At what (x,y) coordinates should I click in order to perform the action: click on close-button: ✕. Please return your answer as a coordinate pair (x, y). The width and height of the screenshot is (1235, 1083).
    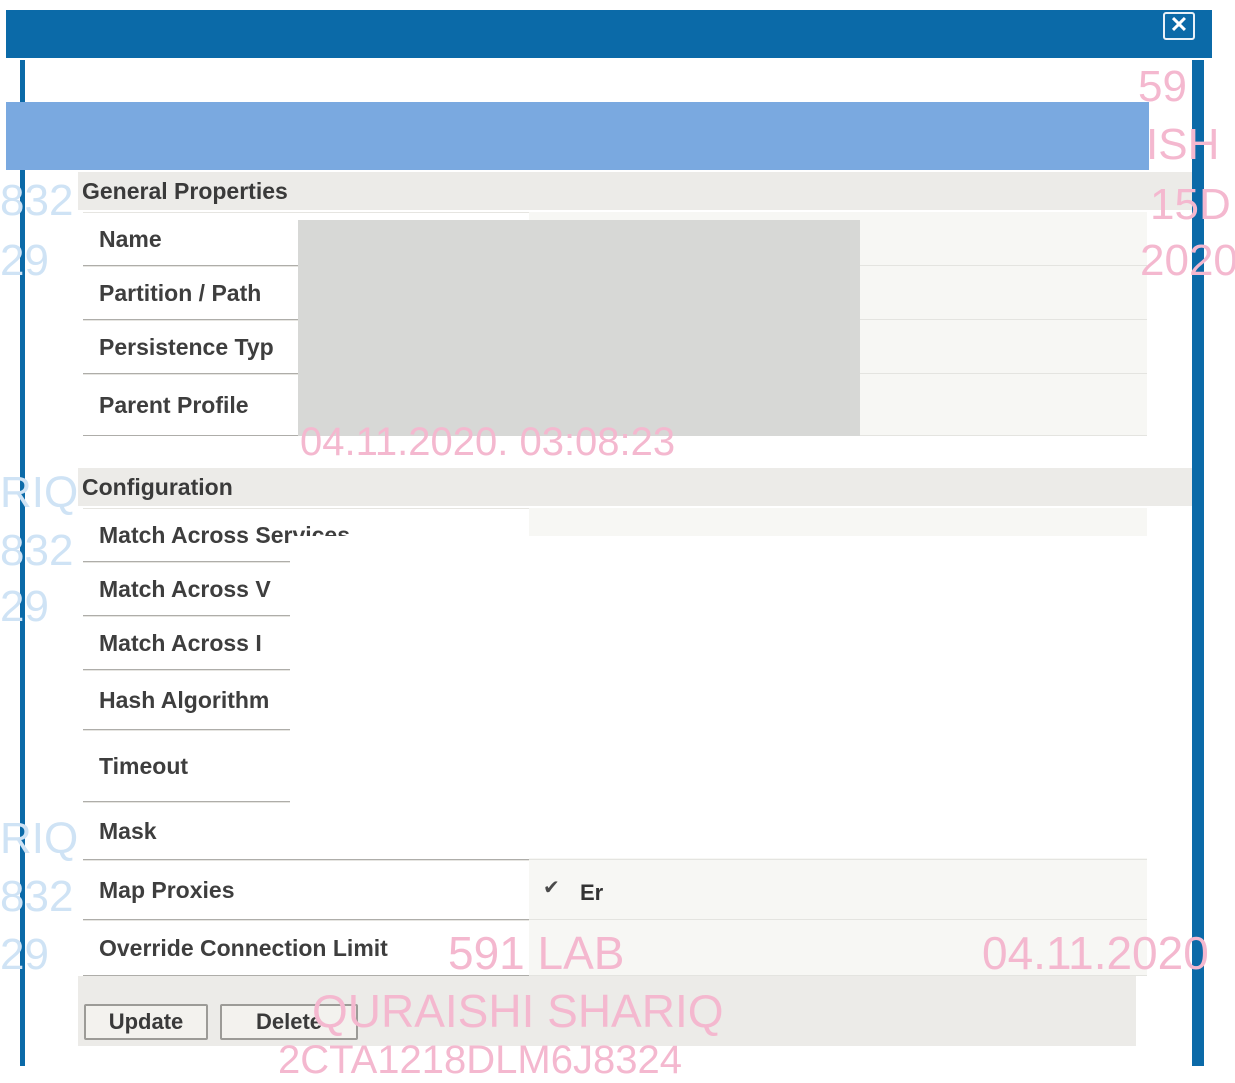
    Looking at the image, I should click on (1179, 26).